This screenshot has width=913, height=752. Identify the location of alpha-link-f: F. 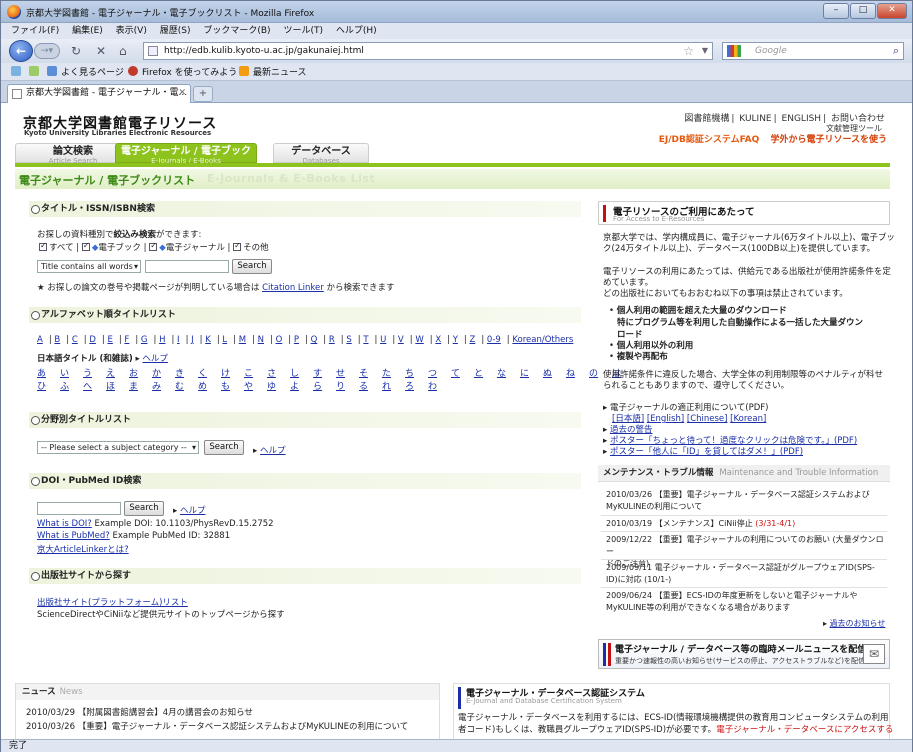
(126, 340).